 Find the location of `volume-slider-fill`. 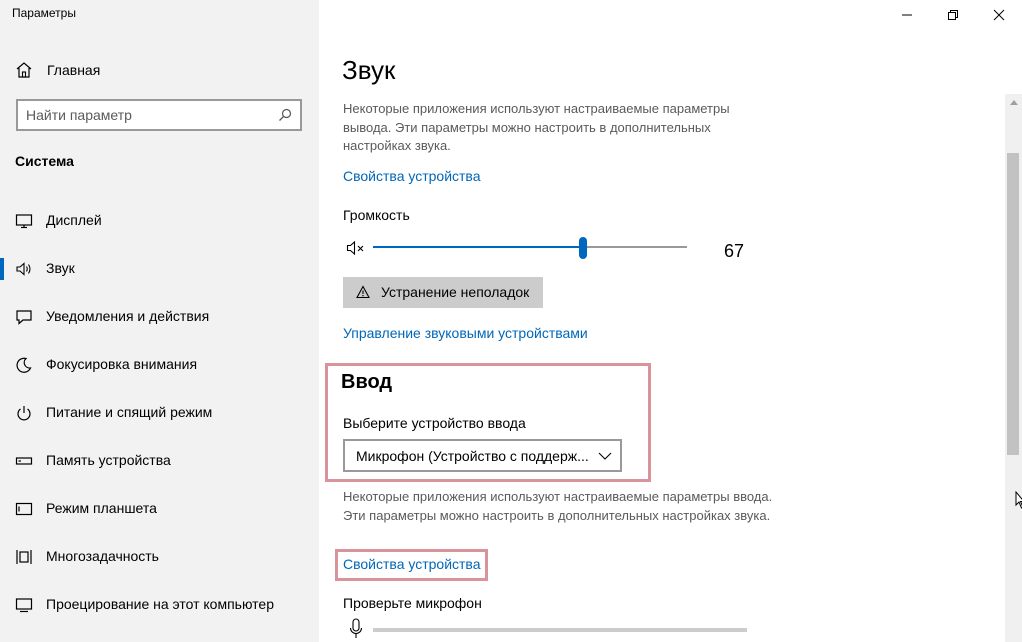

volume-slider-fill is located at coordinates (478, 247).